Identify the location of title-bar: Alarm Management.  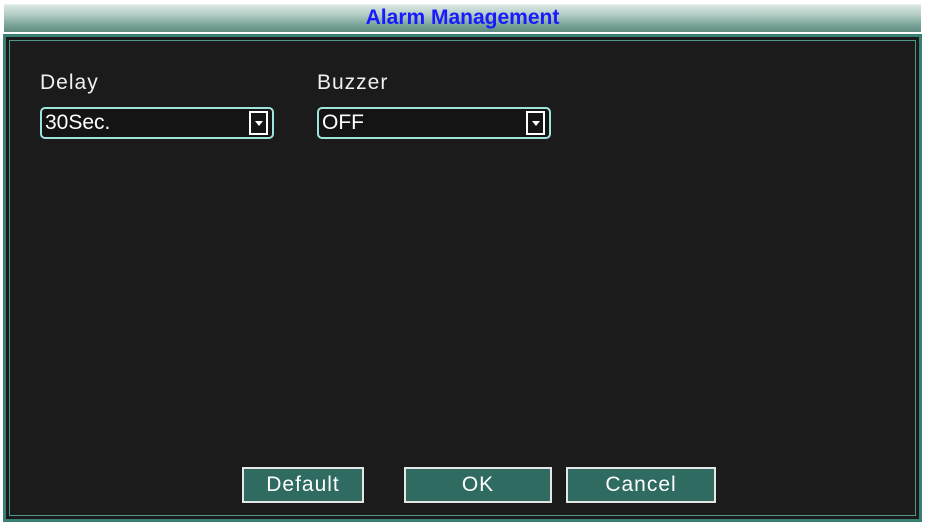
(462, 18).